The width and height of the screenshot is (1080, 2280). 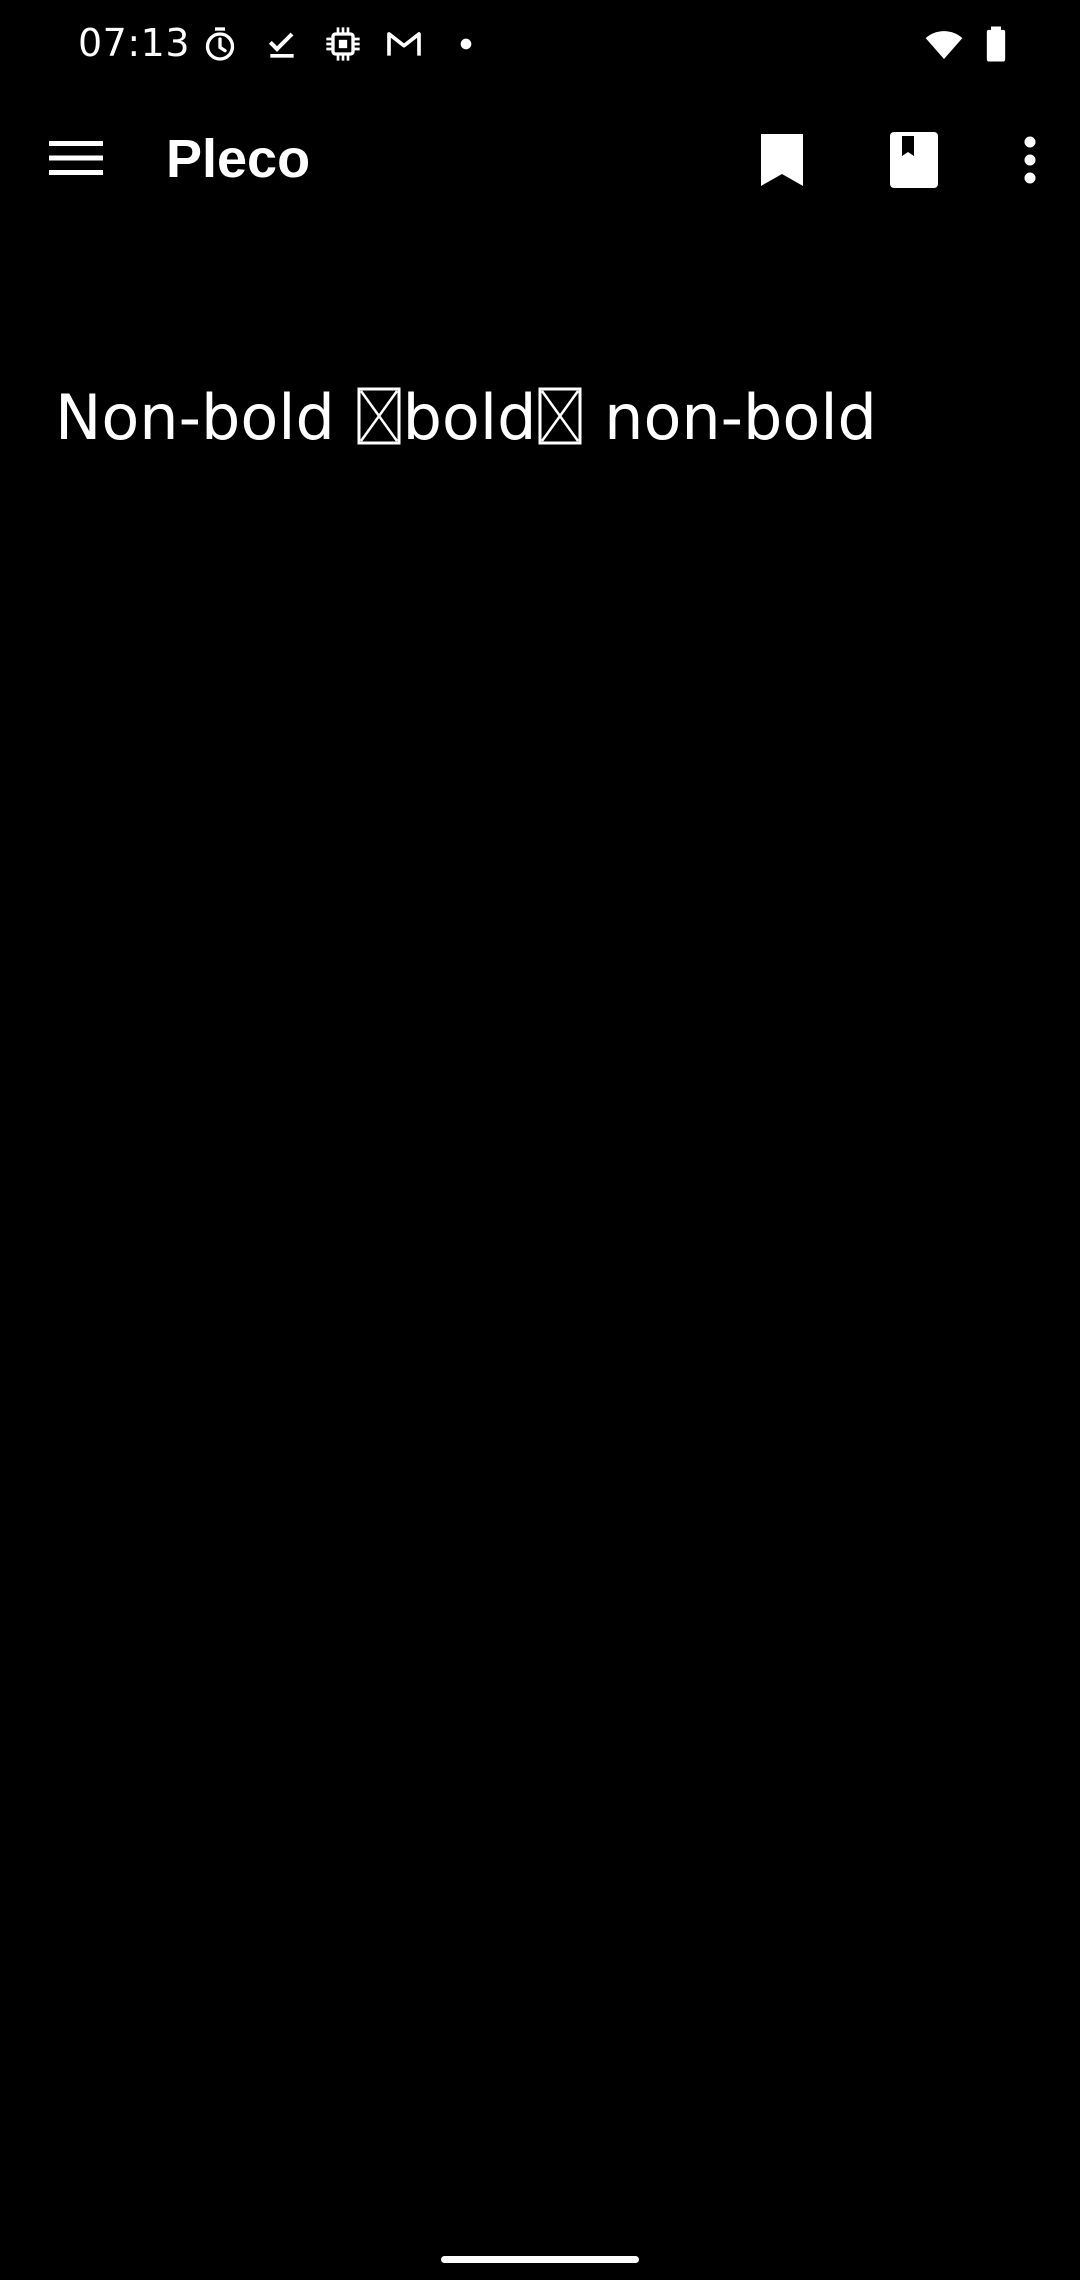 I want to click on hamburger-menu-icon, so click(x=76, y=160).